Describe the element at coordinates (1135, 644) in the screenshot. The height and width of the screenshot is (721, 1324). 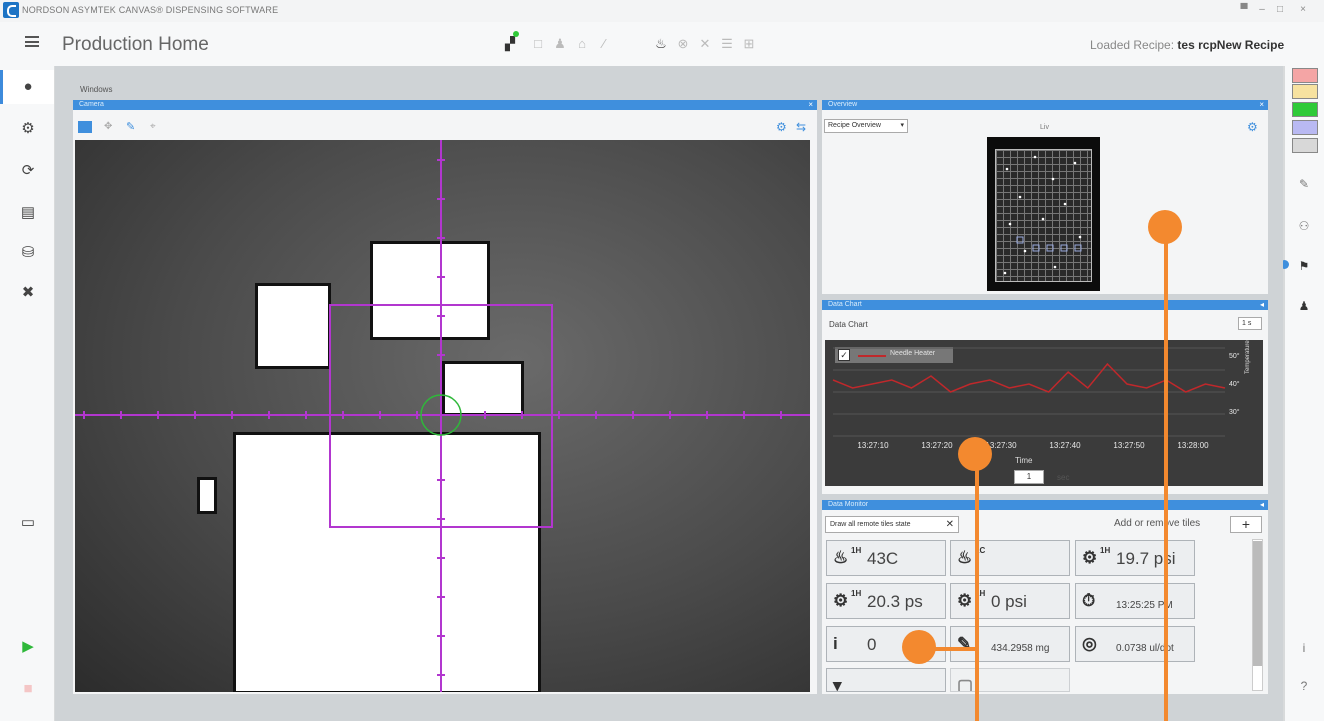
I see `monitor-tile: ◎ 0.0738 ul/dot` at that location.